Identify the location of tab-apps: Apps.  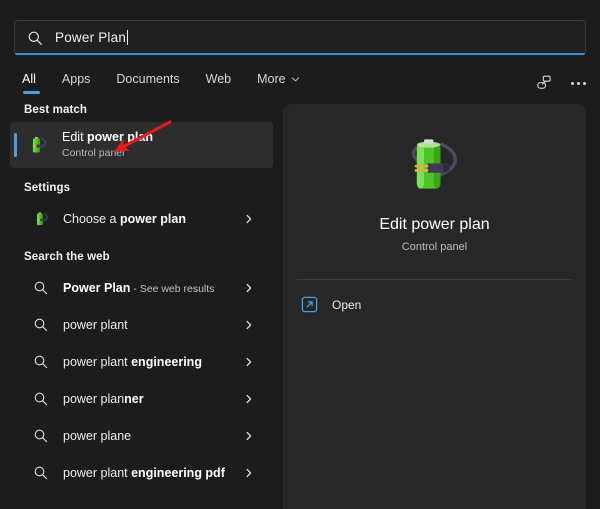
(76, 83).